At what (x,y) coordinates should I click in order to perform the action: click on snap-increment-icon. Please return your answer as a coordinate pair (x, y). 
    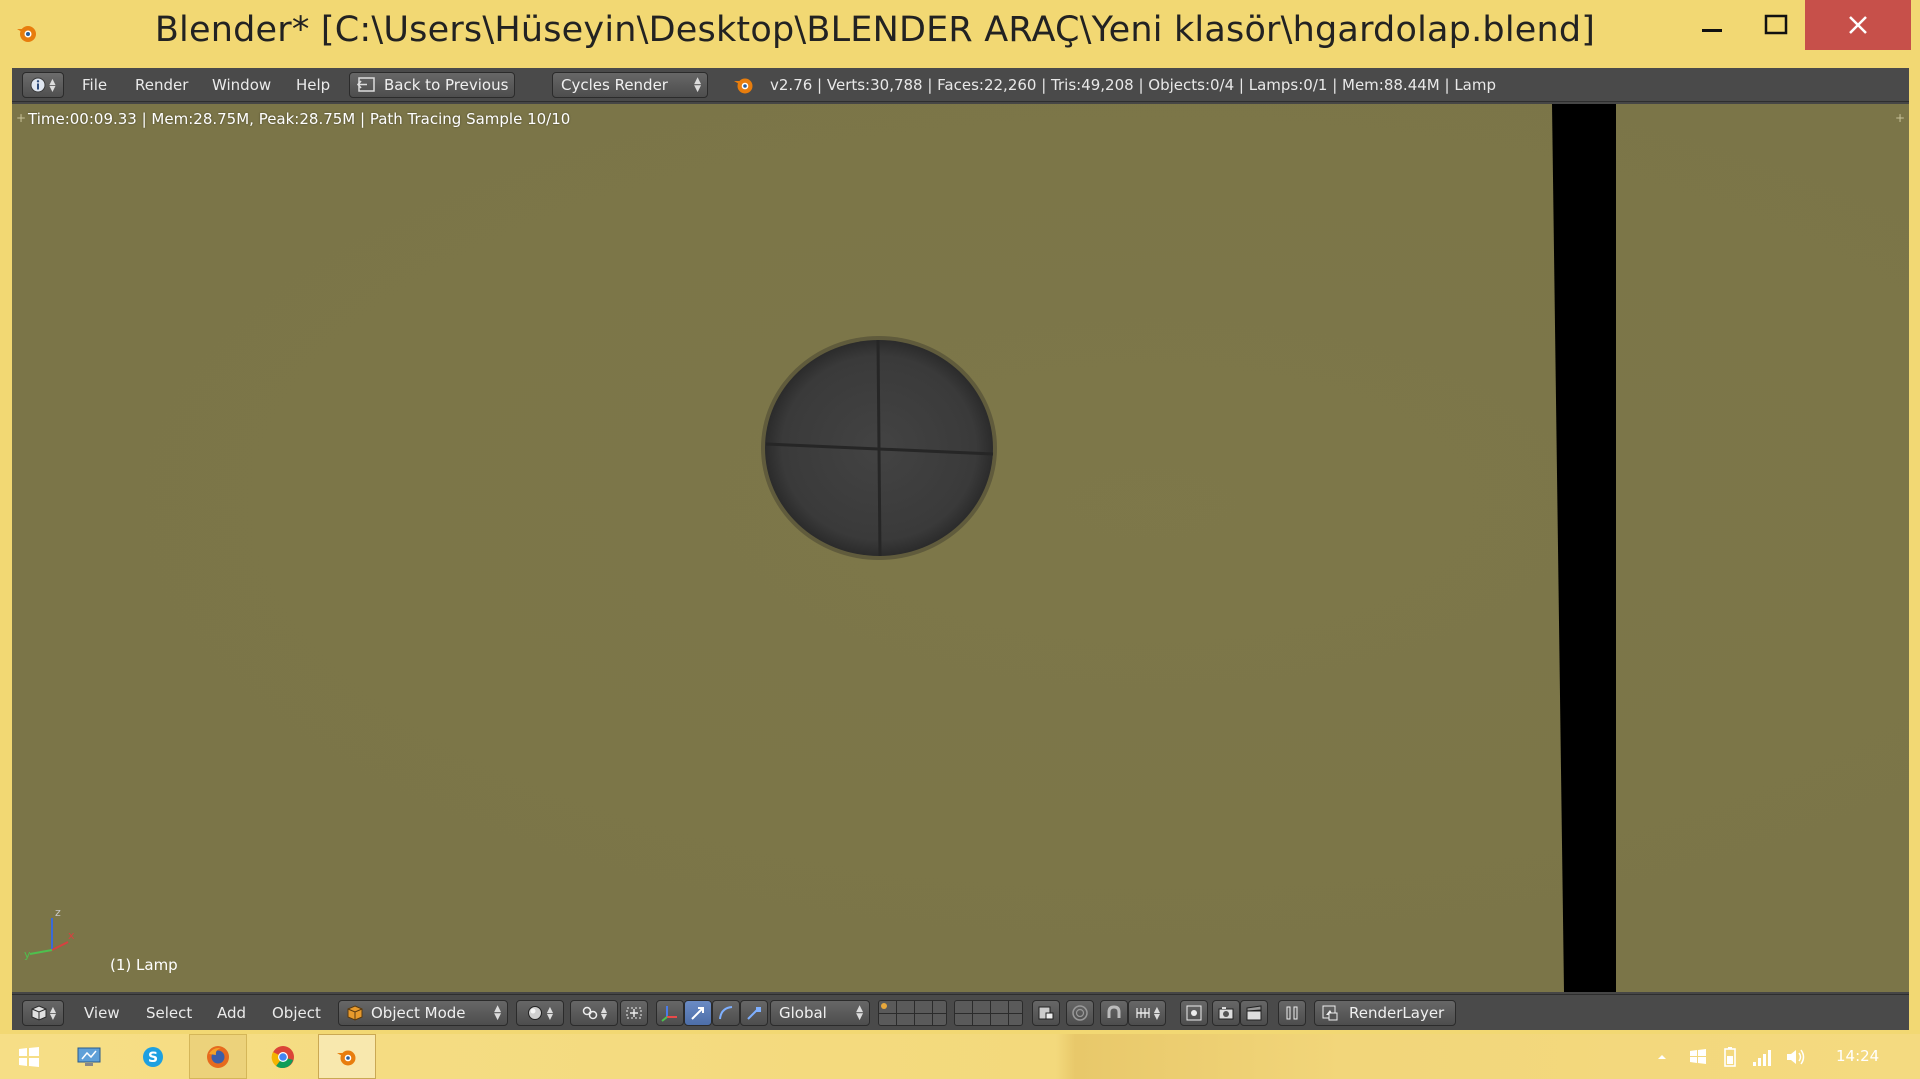
    Looking at the image, I should click on (1143, 1013).